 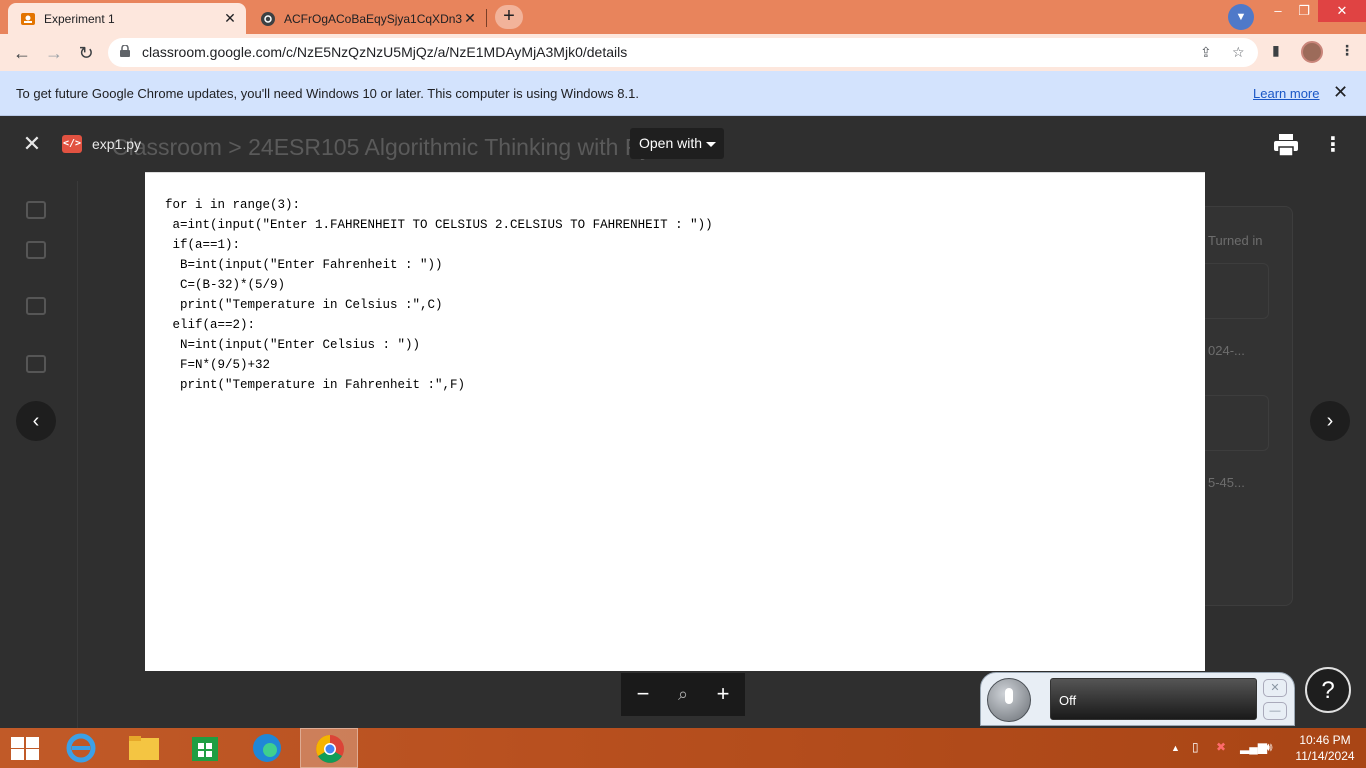 What do you see at coordinates (711, 144) in the screenshot?
I see `caret-down-icon` at bounding box center [711, 144].